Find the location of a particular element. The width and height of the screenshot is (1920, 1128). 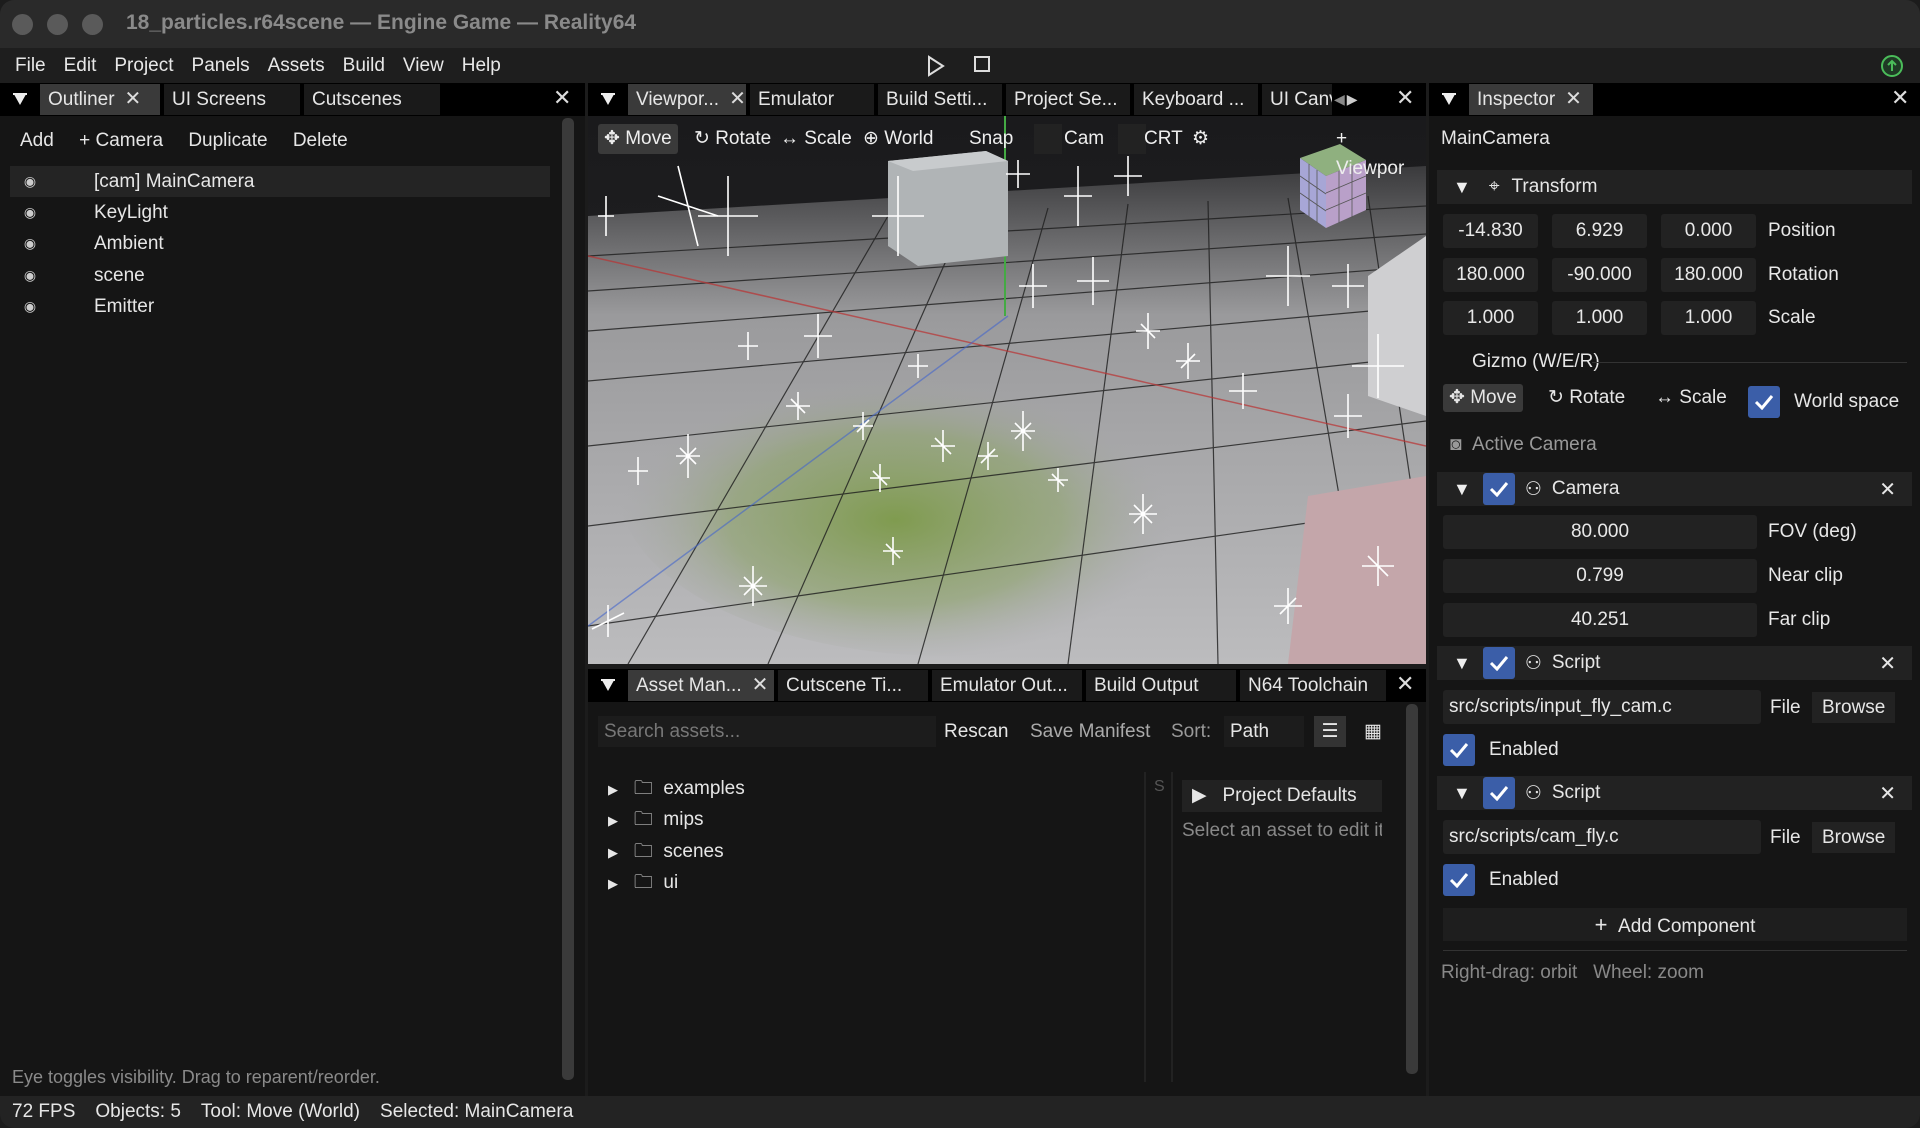

outliner-item: ◉ KeyLight is located at coordinates (280, 212).